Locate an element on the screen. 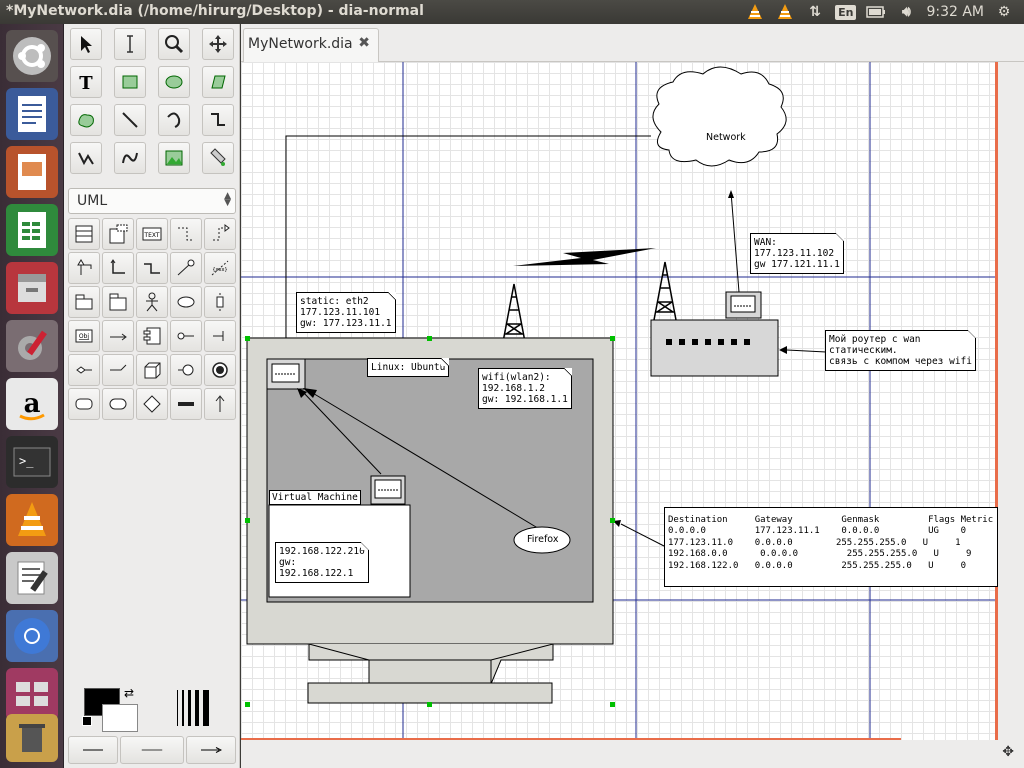 The height and width of the screenshot is (768, 1024). swap-colors-icon: ⇄ is located at coordinates (129, 693).